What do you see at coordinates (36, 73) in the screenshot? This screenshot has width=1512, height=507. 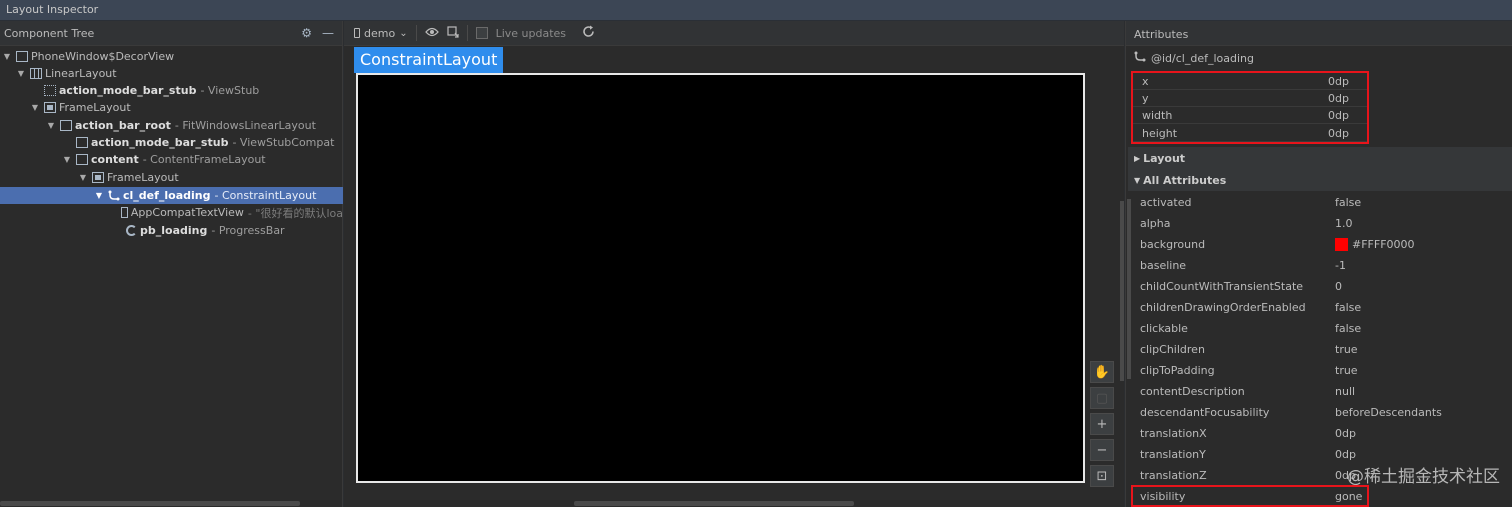 I see `linear-layout-icon` at bounding box center [36, 73].